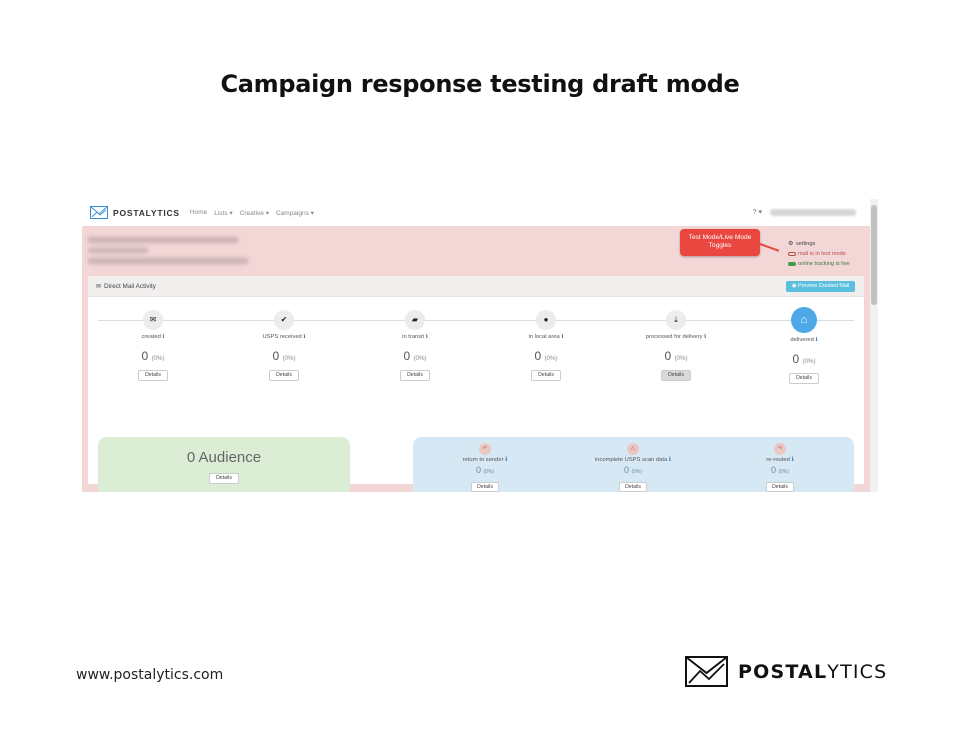 This screenshot has width=960, height=750. I want to click on stage-label: in local area, so click(544, 337).